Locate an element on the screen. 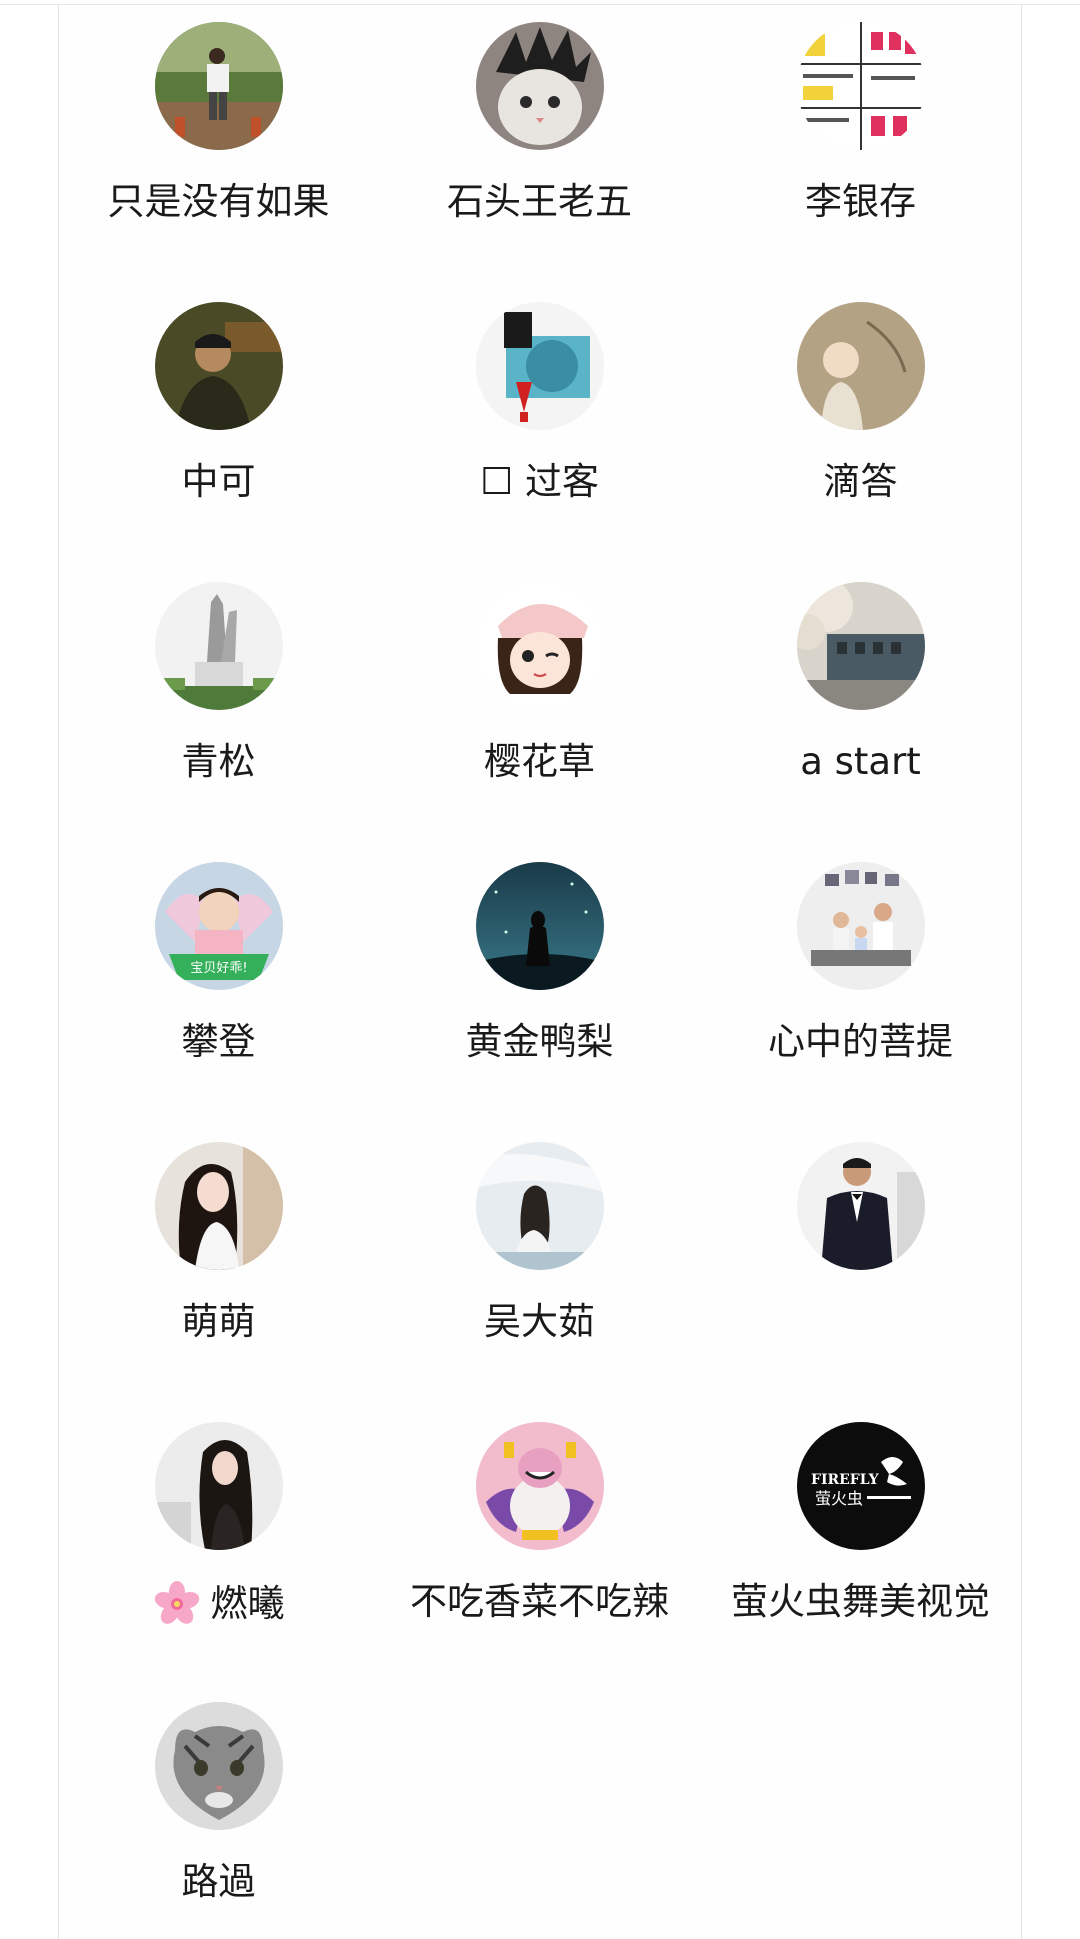  member-item: 中可 is located at coordinates (218, 415).